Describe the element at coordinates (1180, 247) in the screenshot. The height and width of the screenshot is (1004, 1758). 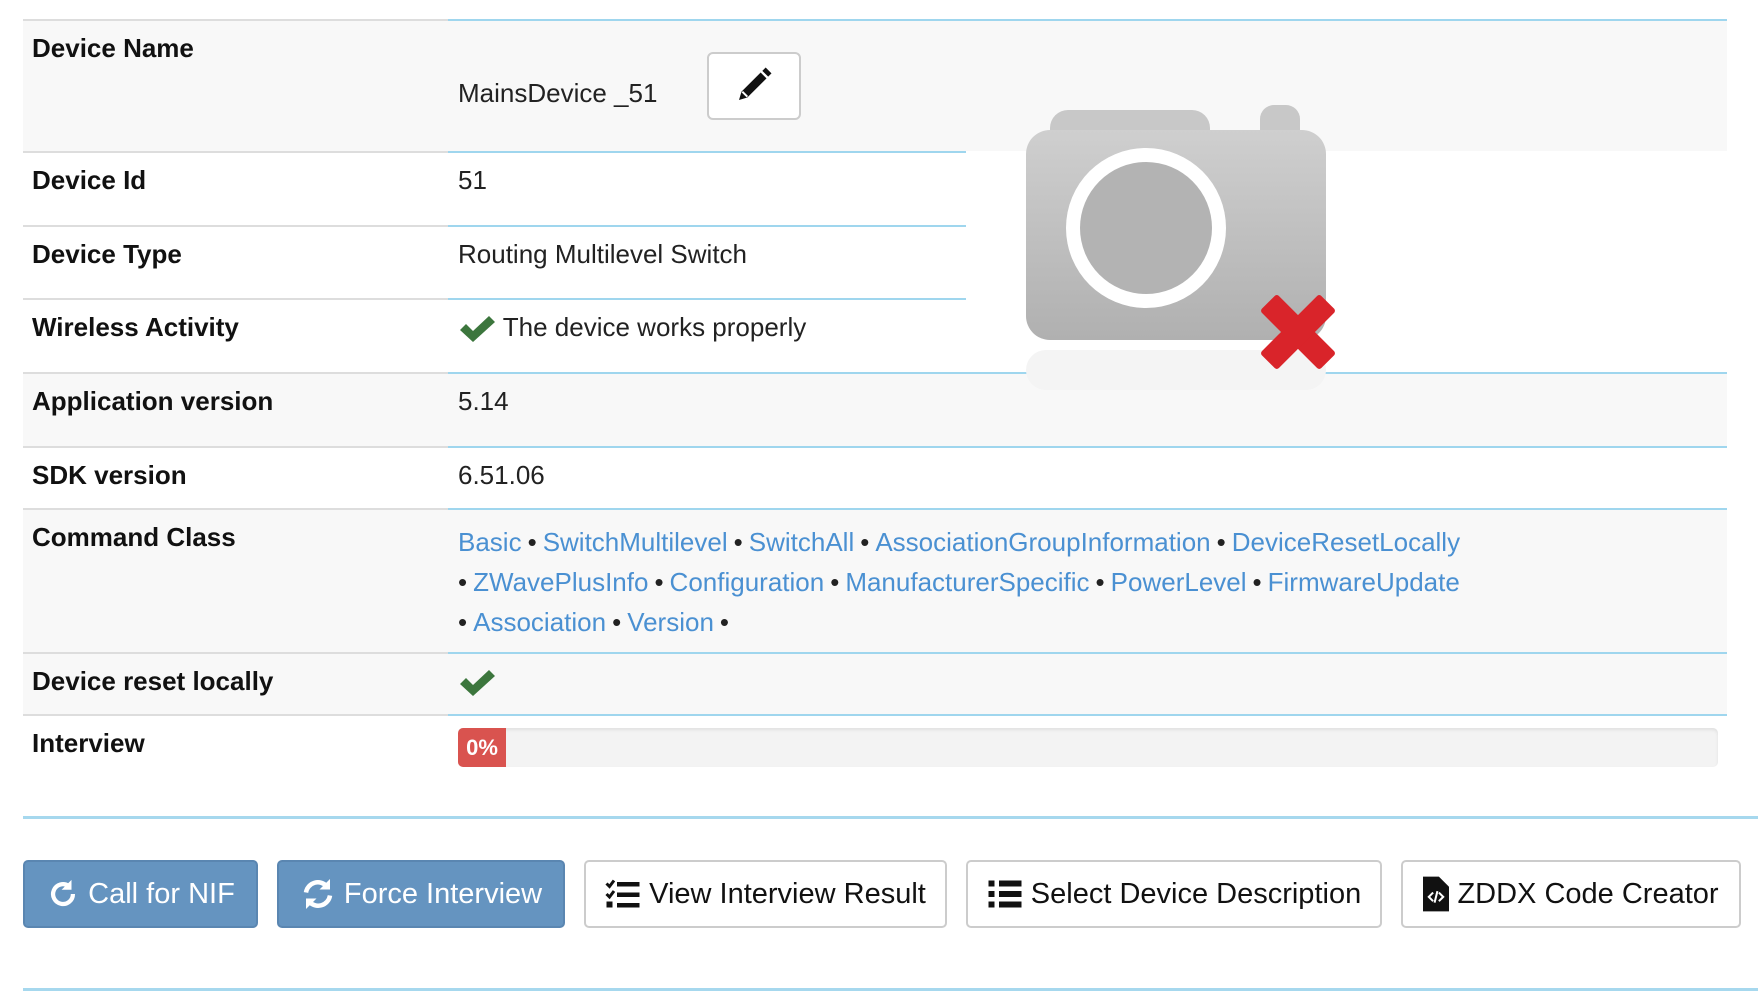
I see `camera-missing-icon` at that location.